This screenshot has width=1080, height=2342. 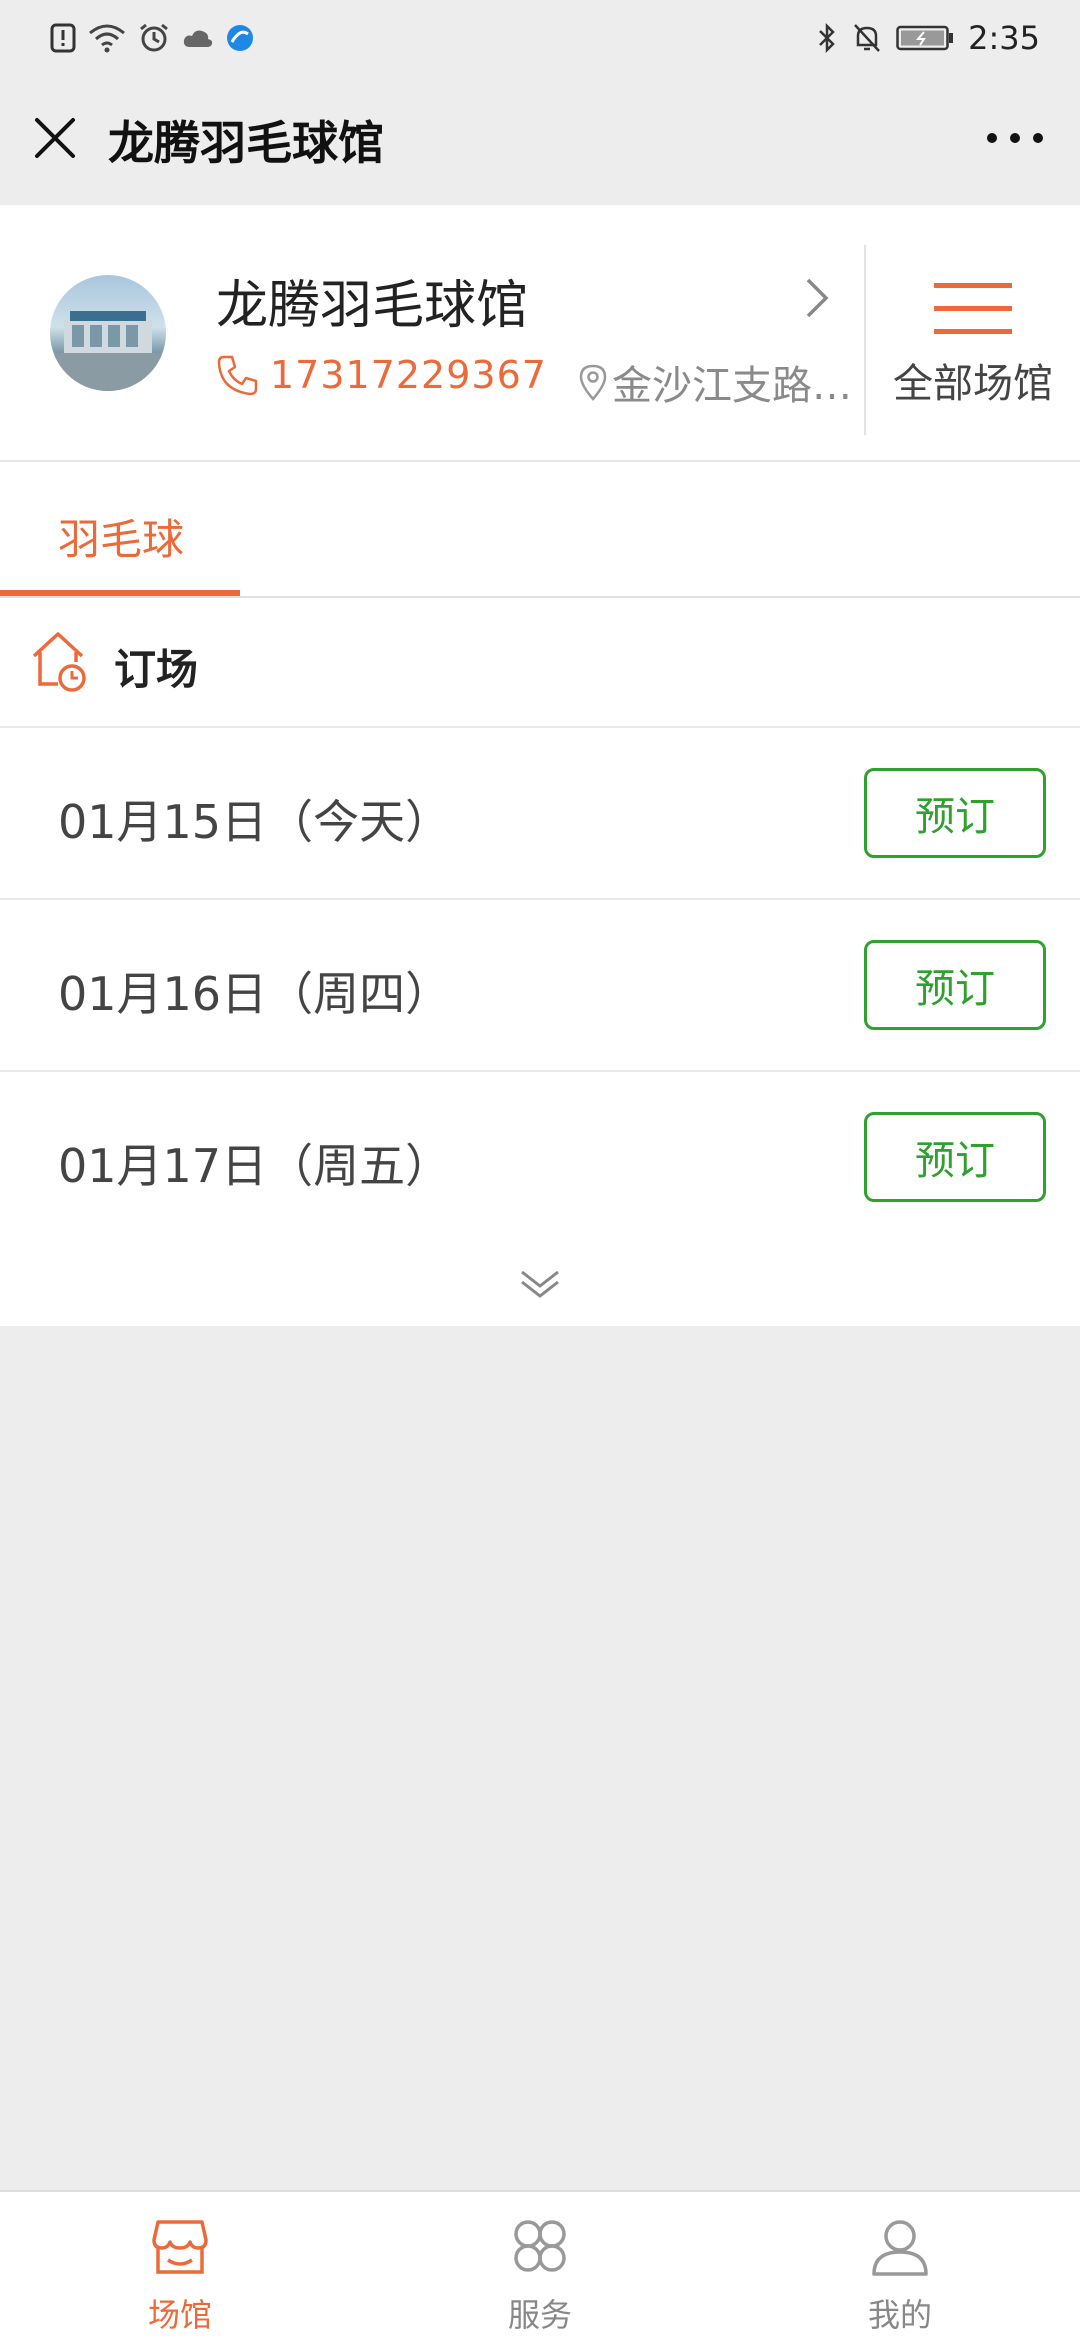 I want to click on tab-label: 场馆, so click(x=179, y=2315).